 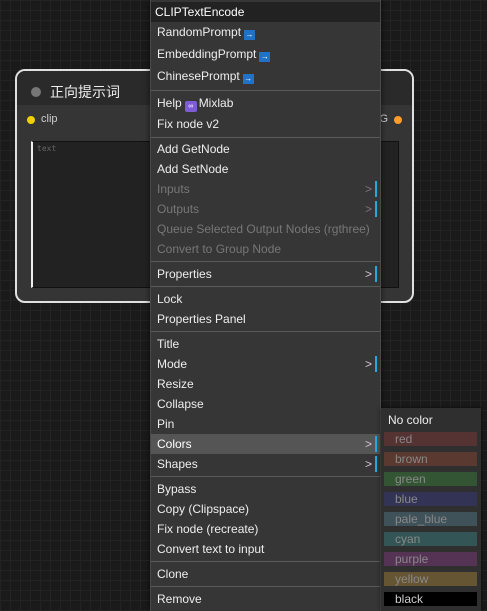 I want to click on menu-item-label: Fix node (recreate), so click(x=208, y=529).